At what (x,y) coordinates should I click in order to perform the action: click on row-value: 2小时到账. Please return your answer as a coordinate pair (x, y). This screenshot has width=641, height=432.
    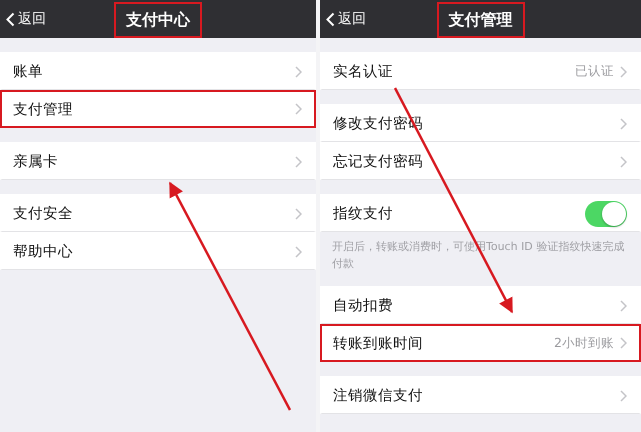
    Looking at the image, I should click on (584, 343).